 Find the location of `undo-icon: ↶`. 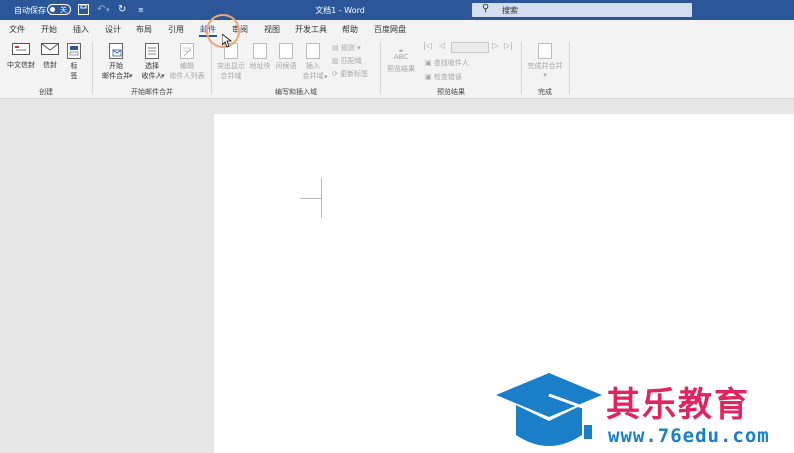

undo-icon: ↶ is located at coordinates (101, 9).